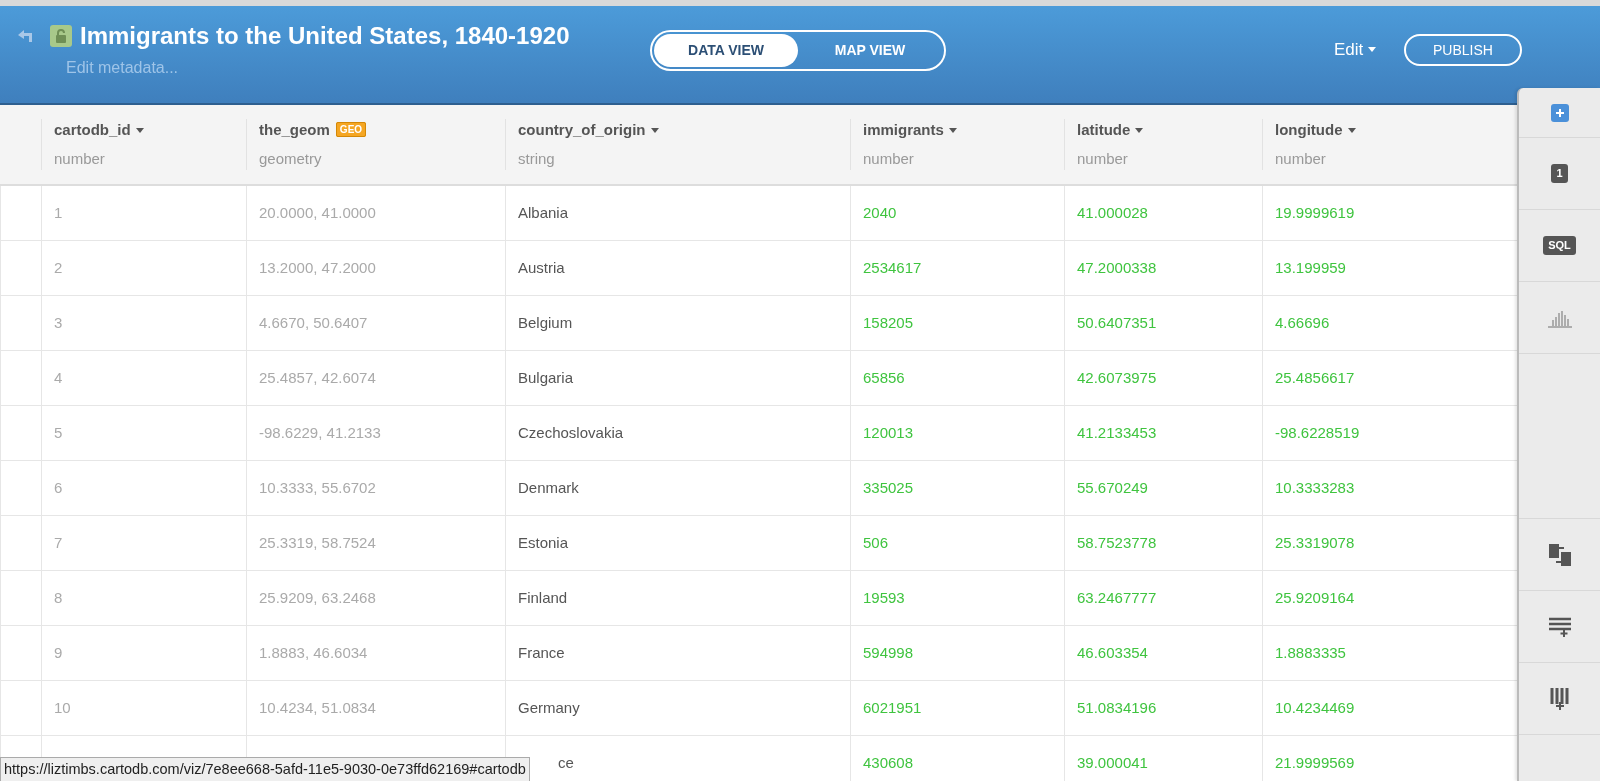 The image size is (1600, 781). Describe the element at coordinates (143, 653) in the screenshot. I see `table-cell: 9` at that location.